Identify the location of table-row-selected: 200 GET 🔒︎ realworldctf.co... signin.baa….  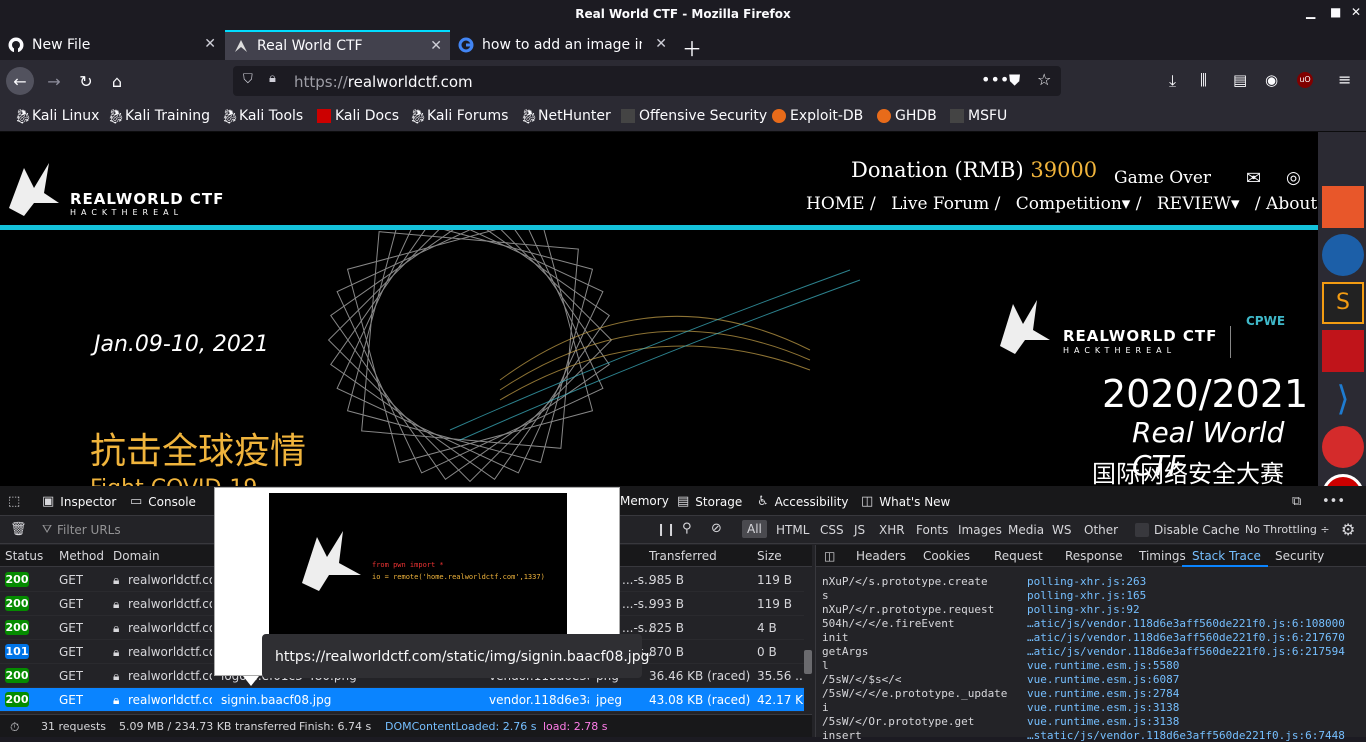
(402, 700).